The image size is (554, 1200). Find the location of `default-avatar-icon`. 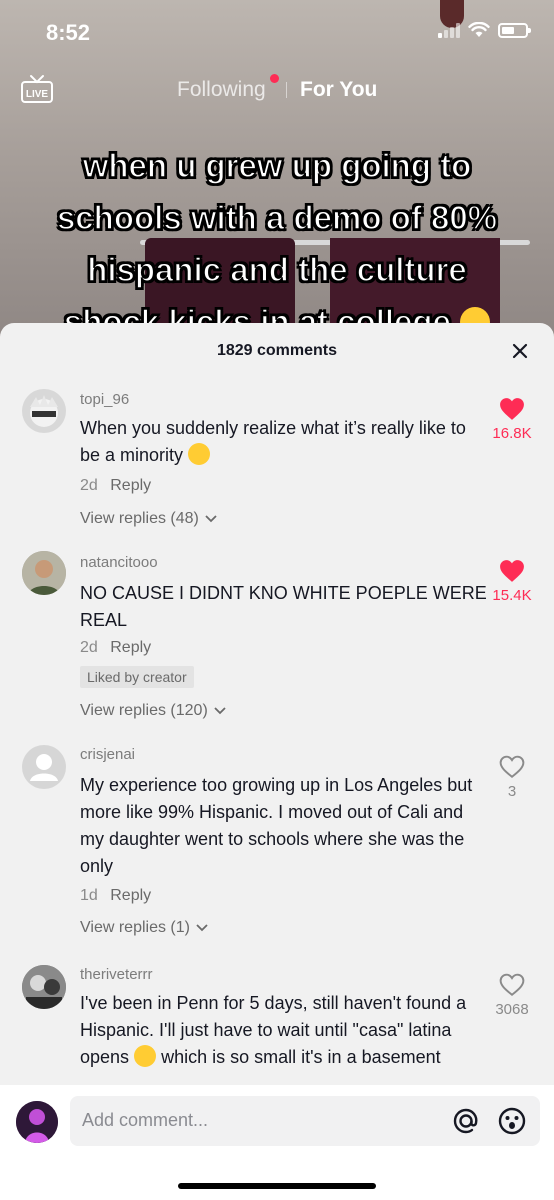

default-avatar-icon is located at coordinates (44, 767).